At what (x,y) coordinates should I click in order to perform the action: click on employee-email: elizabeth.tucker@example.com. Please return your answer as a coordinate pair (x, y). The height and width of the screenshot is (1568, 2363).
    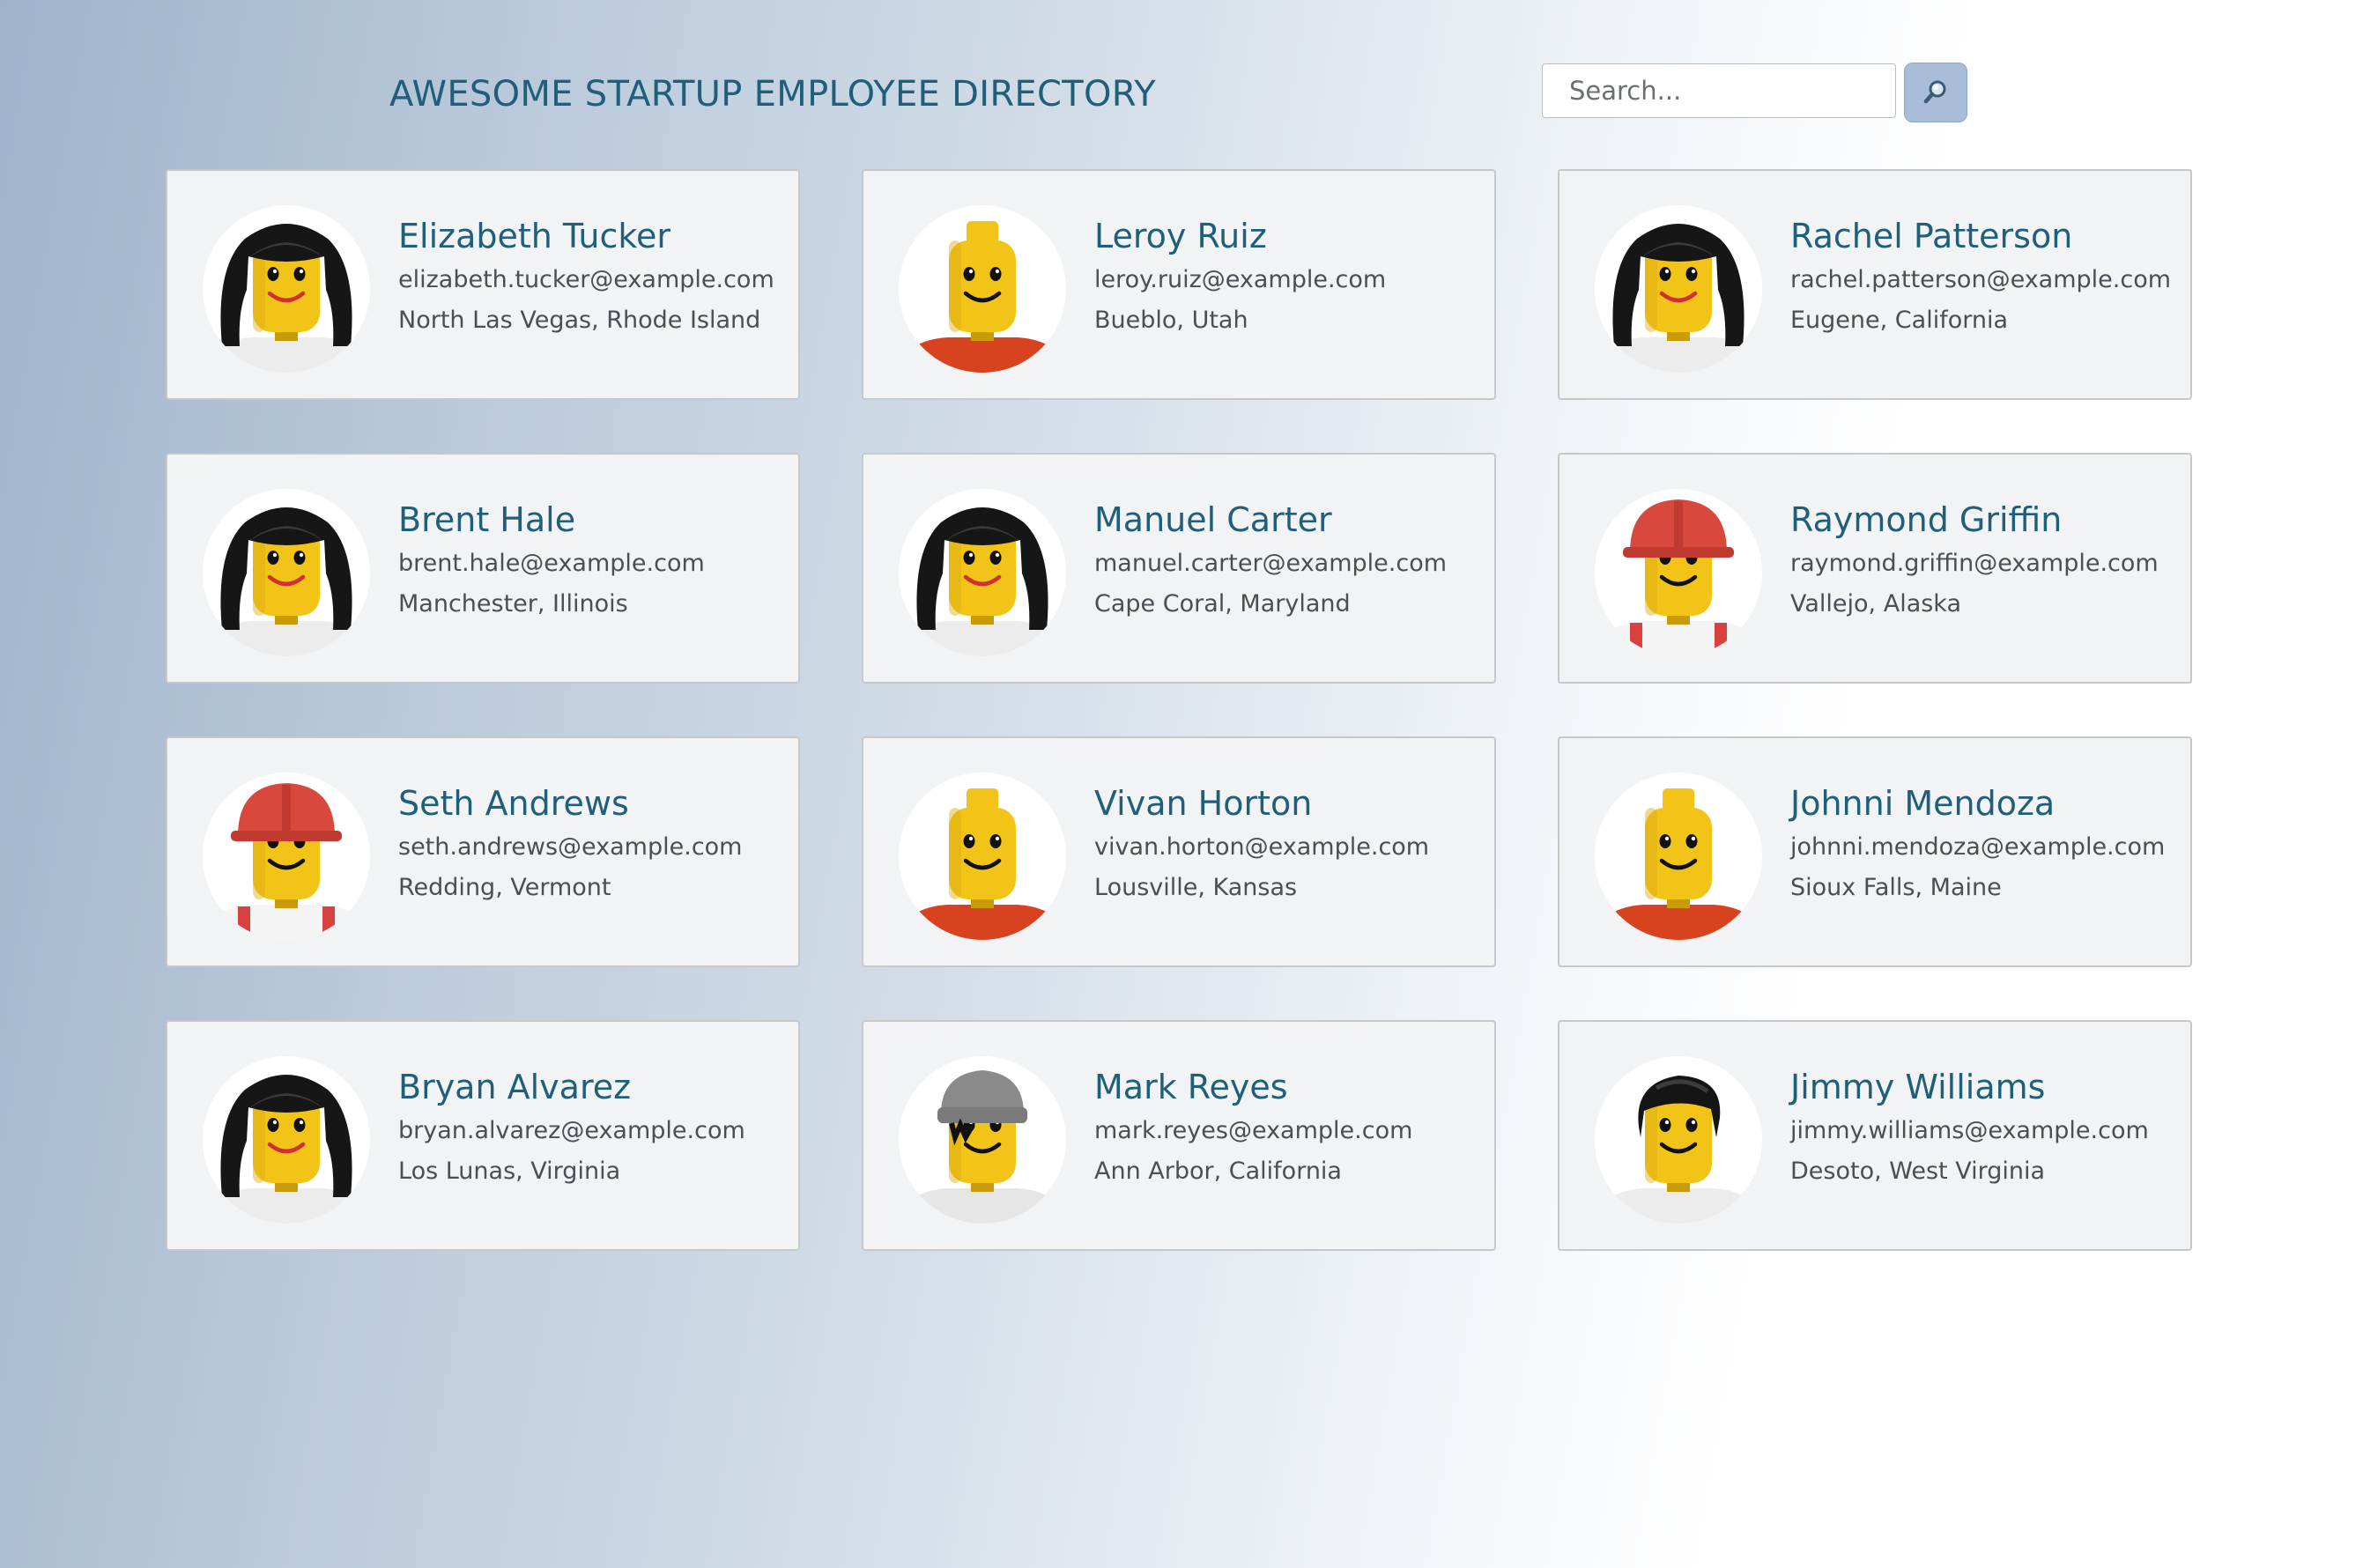
    Looking at the image, I should click on (586, 279).